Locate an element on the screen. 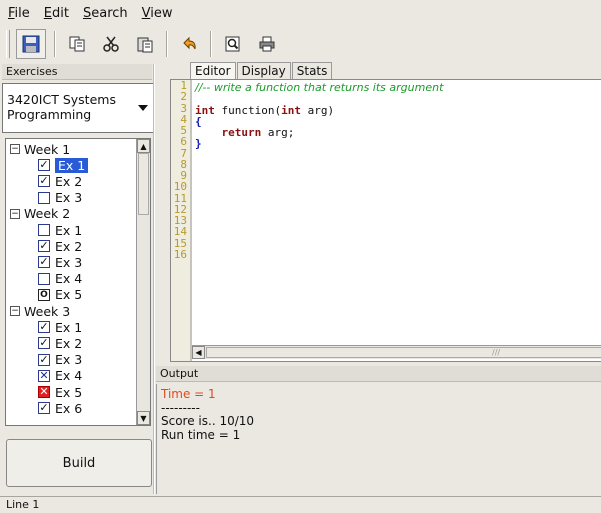  undo-button is located at coordinates (189, 44).